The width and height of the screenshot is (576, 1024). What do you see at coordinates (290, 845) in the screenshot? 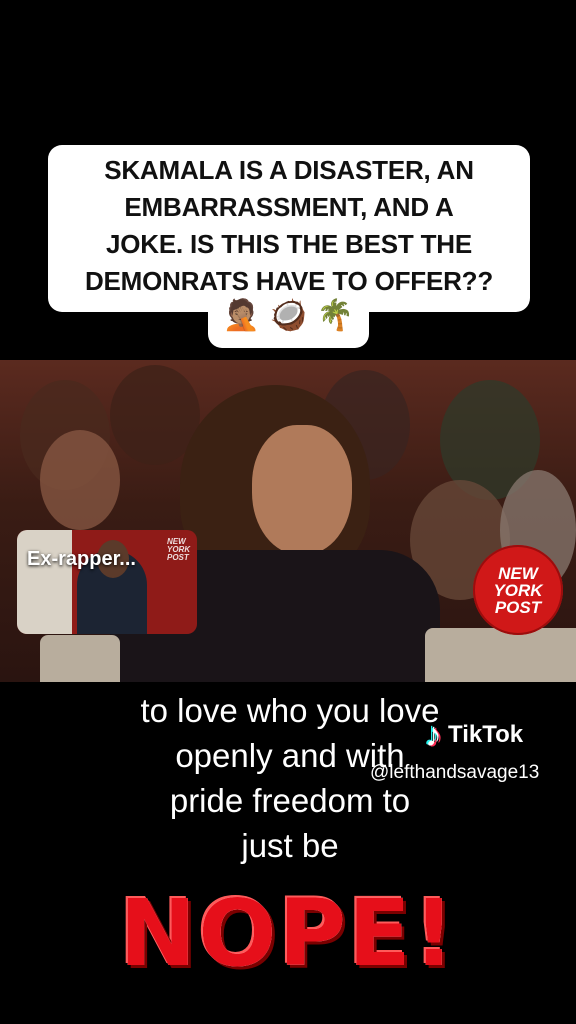
I see `subtitle-line: just be` at bounding box center [290, 845].